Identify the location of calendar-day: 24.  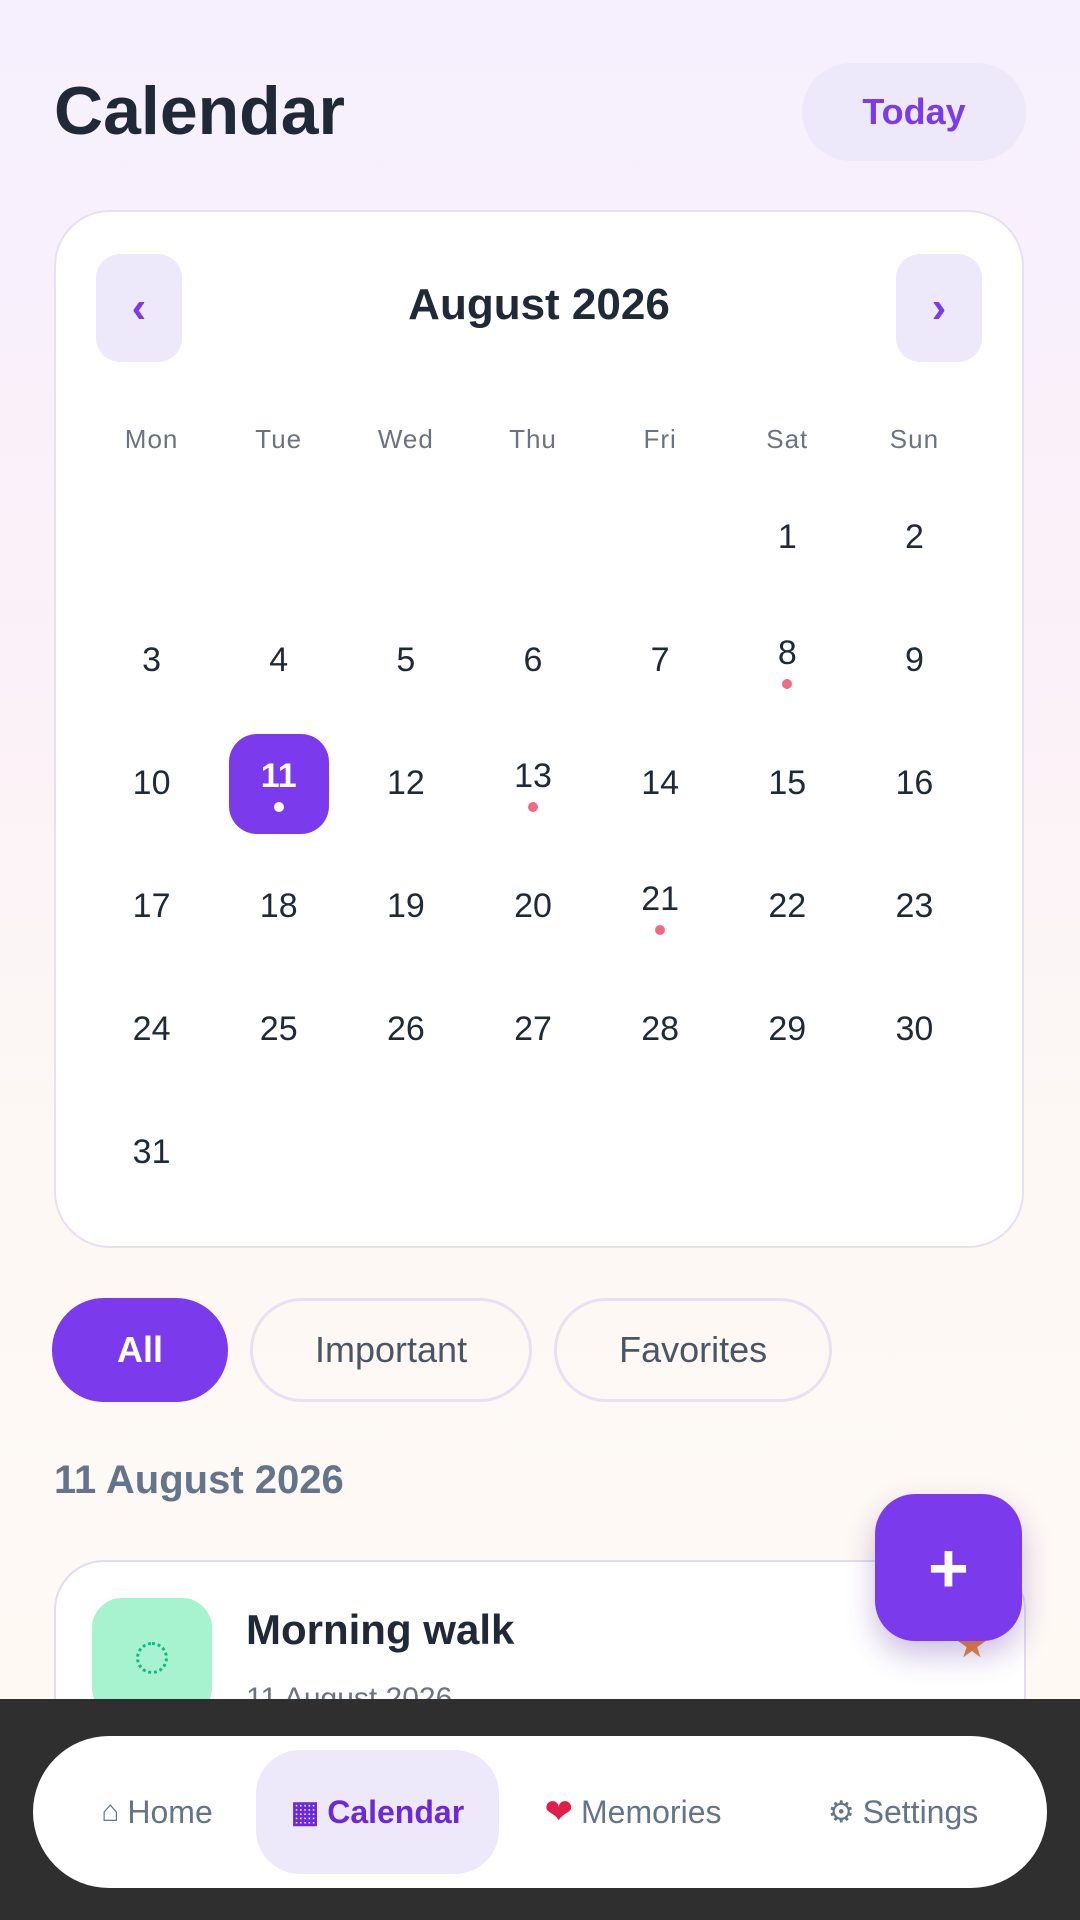
(151, 1029).